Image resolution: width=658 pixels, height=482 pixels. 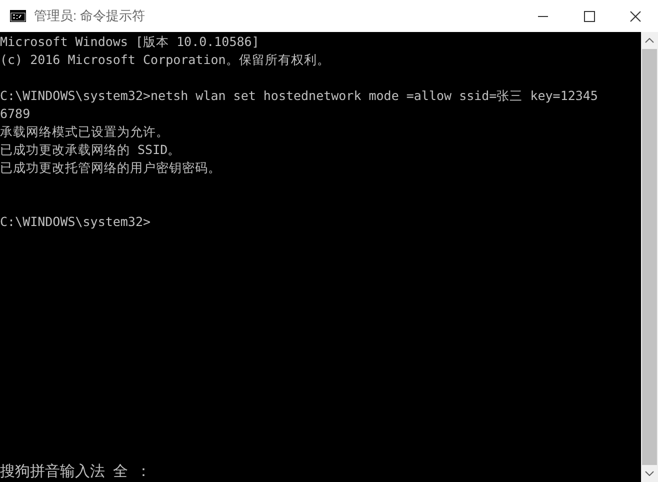 I want to click on scrollbar, so click(x=649, y=257).